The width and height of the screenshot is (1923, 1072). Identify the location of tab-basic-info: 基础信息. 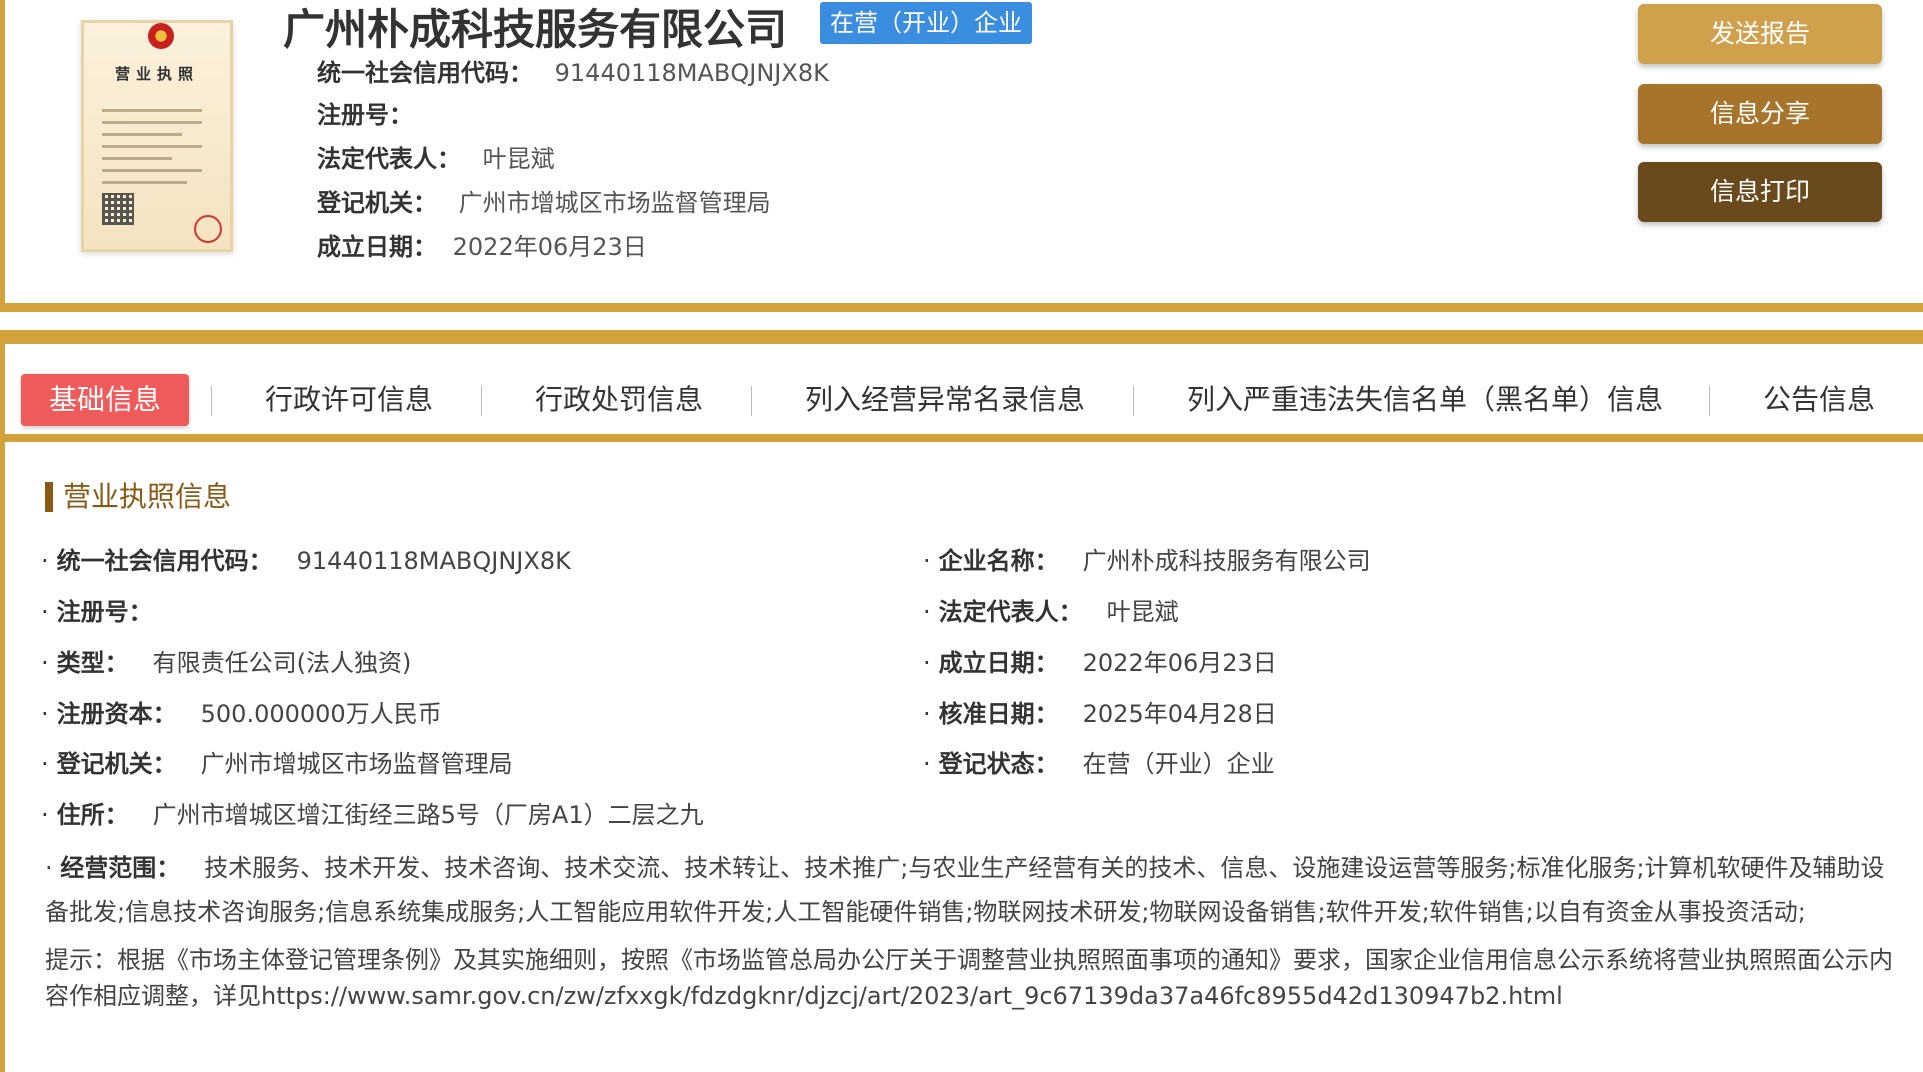
(105, 400).